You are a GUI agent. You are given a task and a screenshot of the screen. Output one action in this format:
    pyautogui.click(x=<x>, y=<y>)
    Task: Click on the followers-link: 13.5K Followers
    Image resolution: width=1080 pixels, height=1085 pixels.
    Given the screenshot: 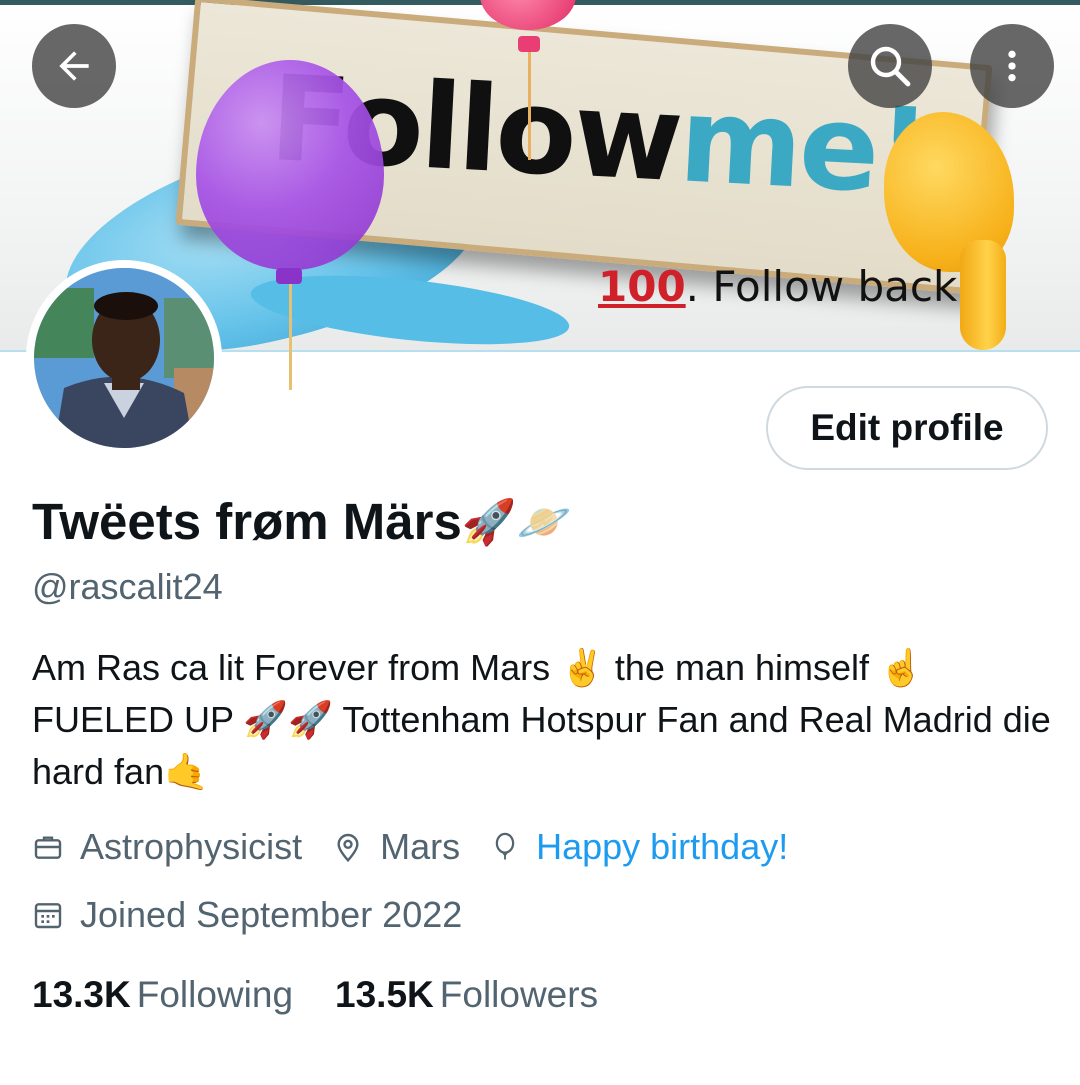 What is the action you would take?
    pyautogui.click(x=466, y=995)
    